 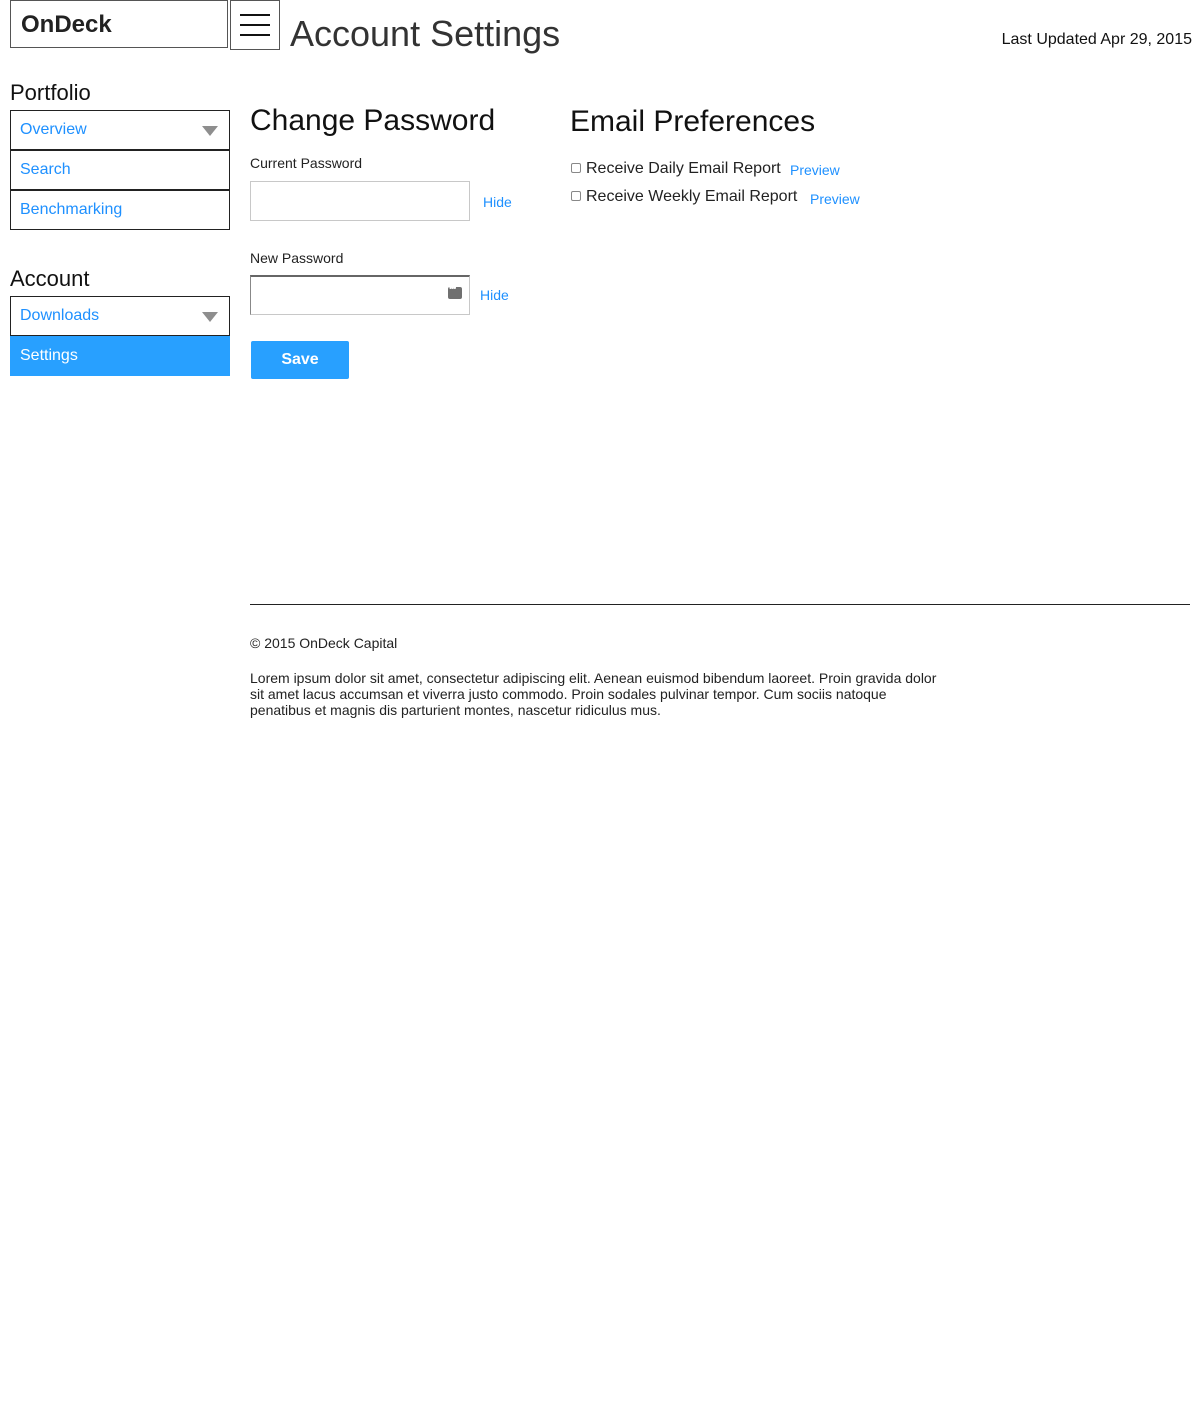 What do you see at coordinates (693, 121) in the screenshot?
I see `email-preferences-title: Email Preferences` at bounding box center [693, 121].